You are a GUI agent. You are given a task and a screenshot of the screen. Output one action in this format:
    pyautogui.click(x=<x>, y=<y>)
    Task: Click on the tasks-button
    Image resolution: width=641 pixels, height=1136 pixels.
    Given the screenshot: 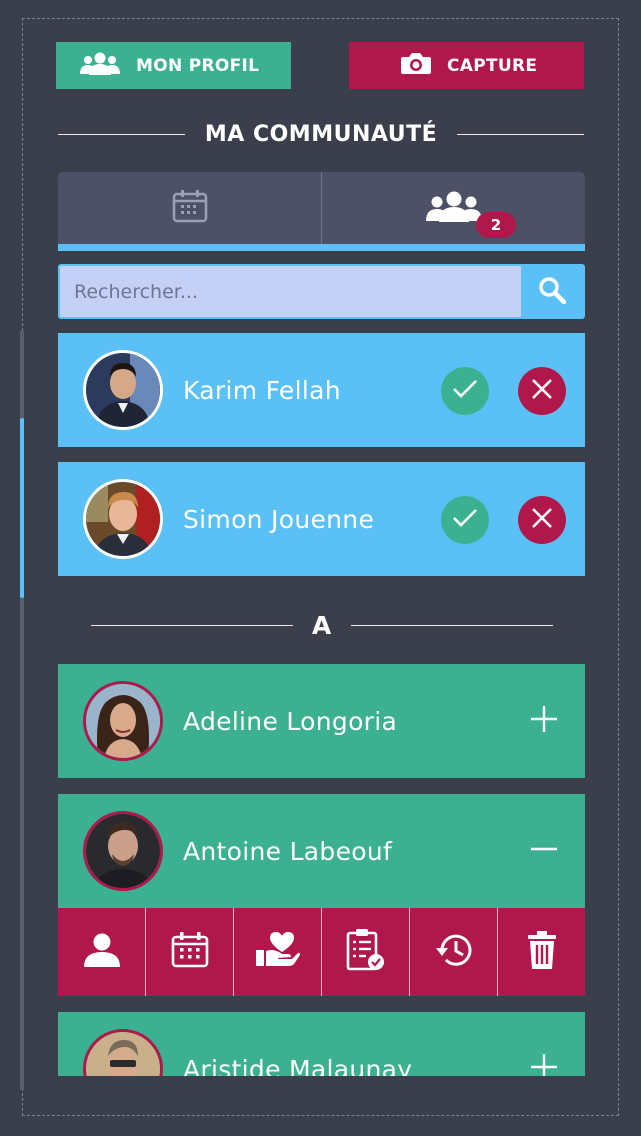 What is the action you would take?
    pyautogui.click(x=366, y=952)
    